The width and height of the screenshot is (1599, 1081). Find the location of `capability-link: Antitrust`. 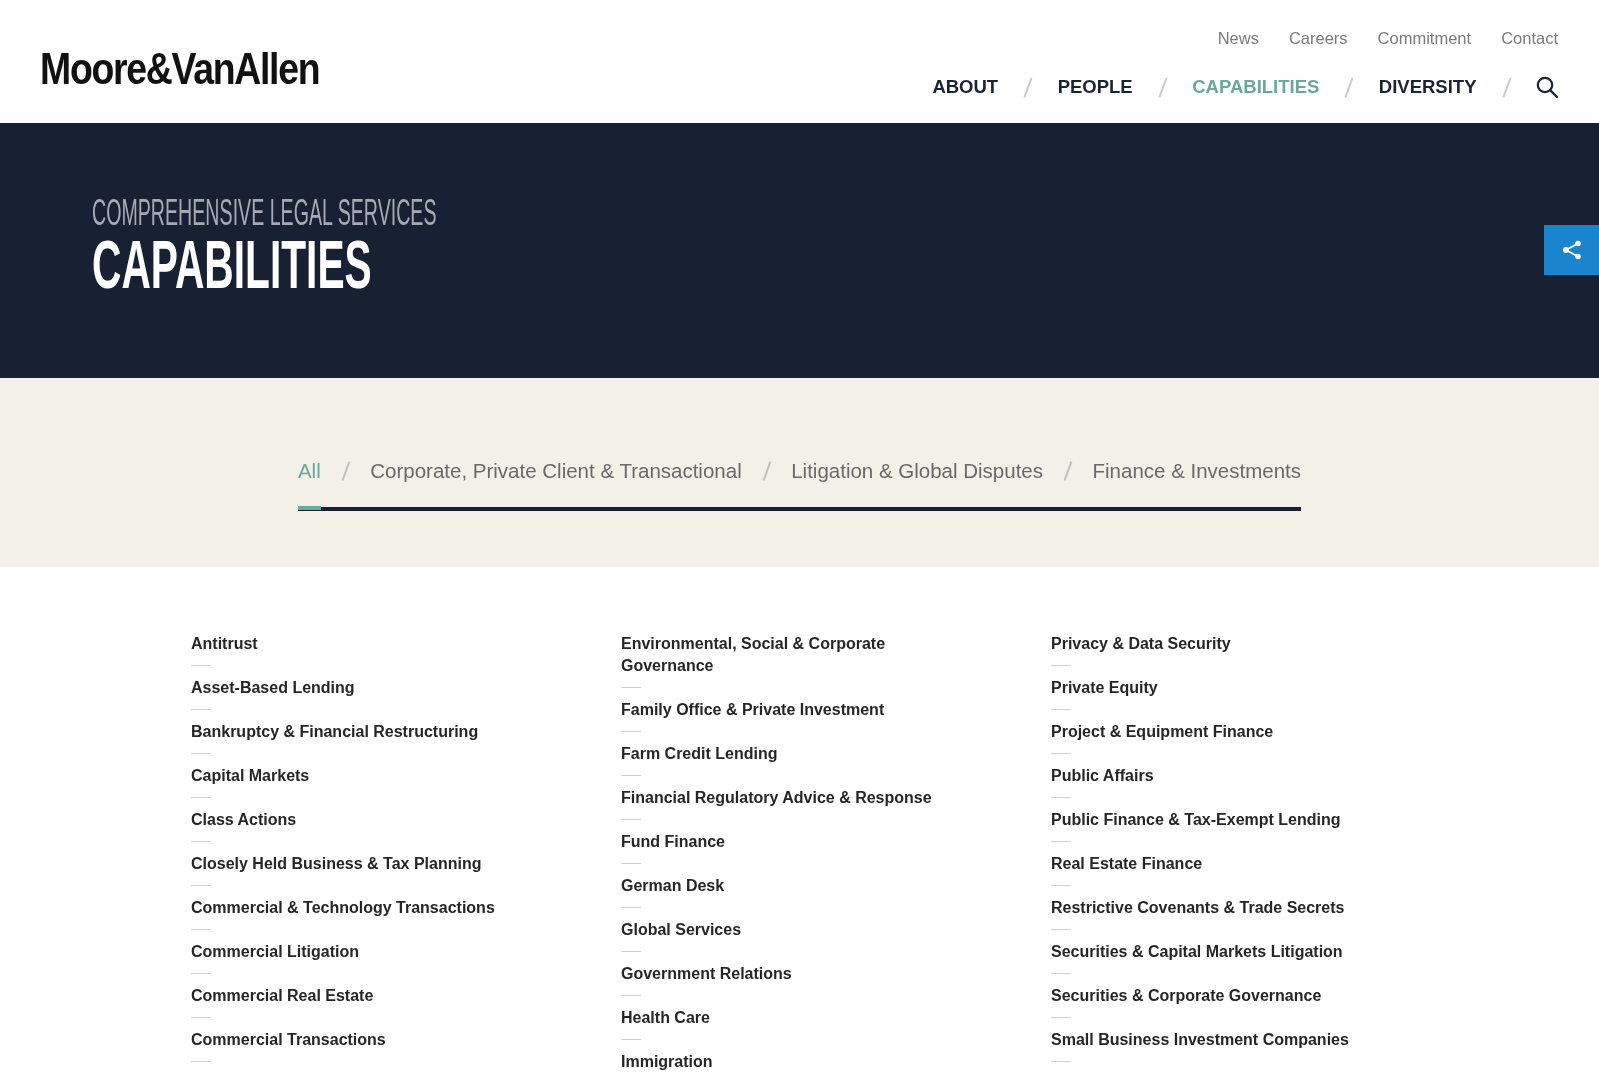

capability-link: Antitrust is located at coordinates (224, 644).